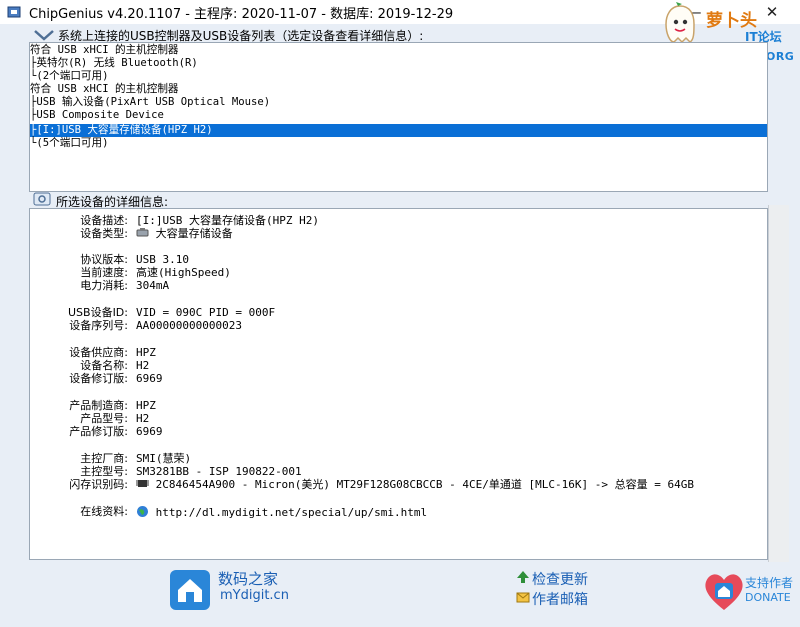  What do you see at coordinates (768, 597) in the screenshot?
I see `donate-link: DONATE` at bounding box center [768, 597].